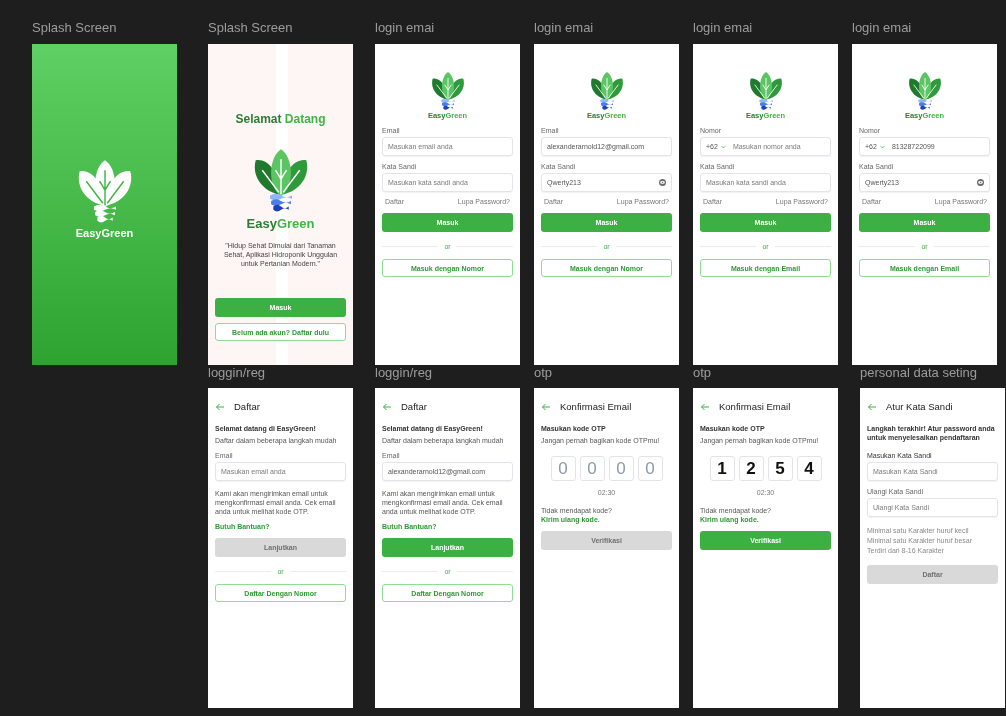 The image size is (1006, 716). What do you see at coordinates (722, 469) in the screenshot?
I see `otp-digit-box: 1` at bounding box center [722, 469].